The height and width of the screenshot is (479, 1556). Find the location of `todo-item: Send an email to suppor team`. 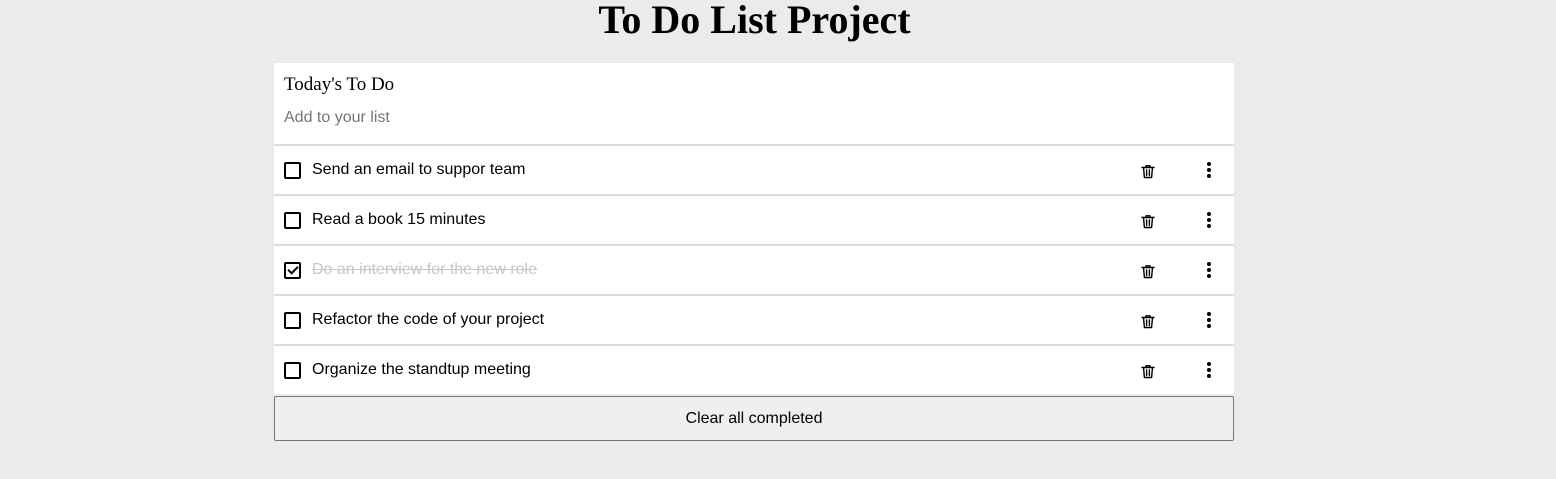

todo-item: Send an email to suppor team is located at coordinates (754, 171).